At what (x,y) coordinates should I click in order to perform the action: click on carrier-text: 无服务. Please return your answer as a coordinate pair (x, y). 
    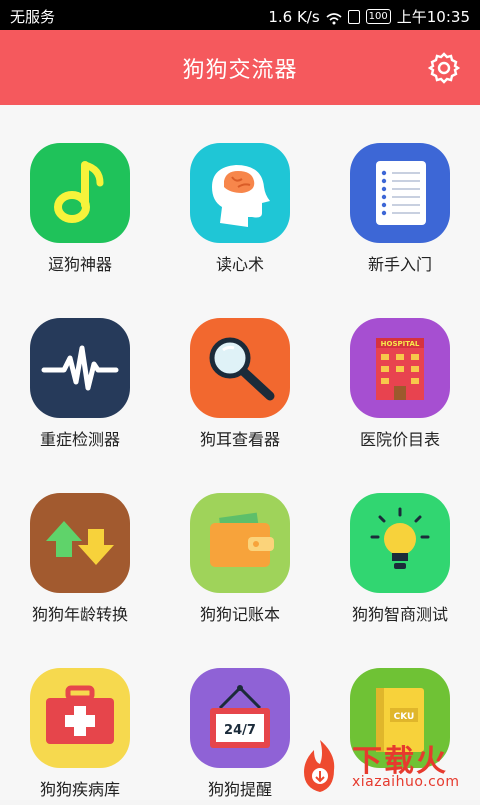
    Looking at the image, I should click on (33, 17).